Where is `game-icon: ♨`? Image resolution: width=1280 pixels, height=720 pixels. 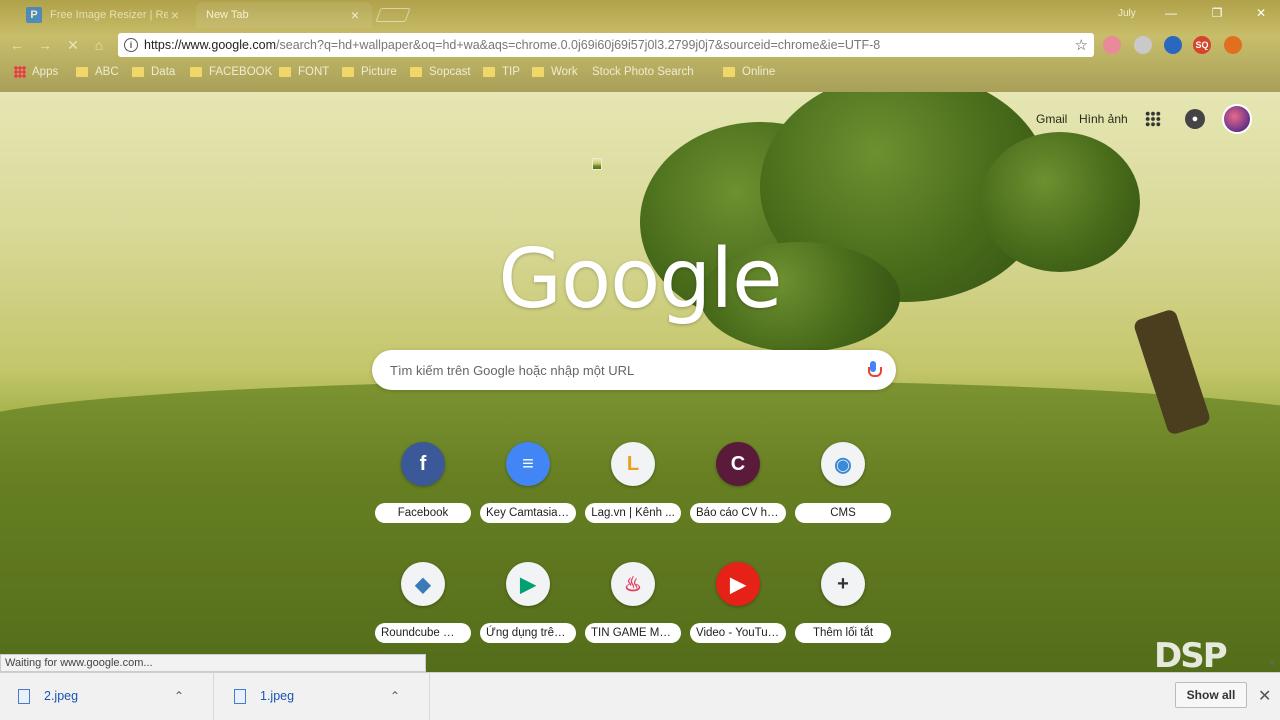
game-icon: ♨ is located at coordinates (633, 584).